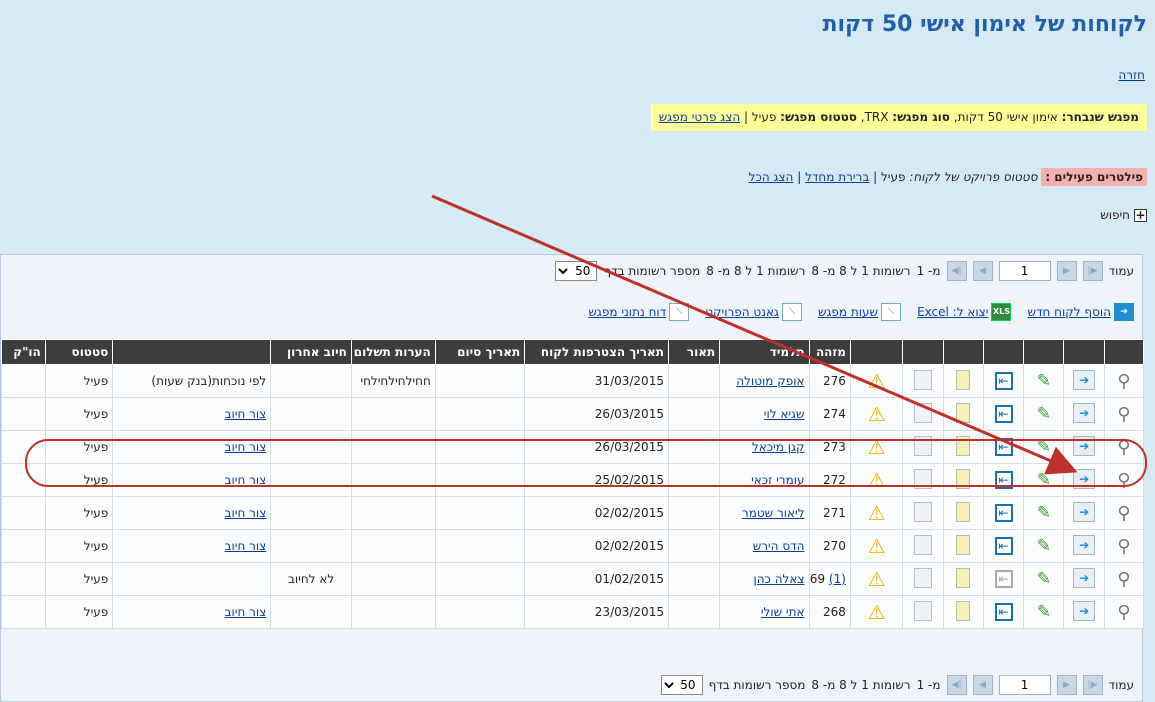 The image size is (1155, 702). What do you see at coordinates (23, 352) in the screenshot?
I see `col-hk: הו"ק` at bounding box center [23, 352].